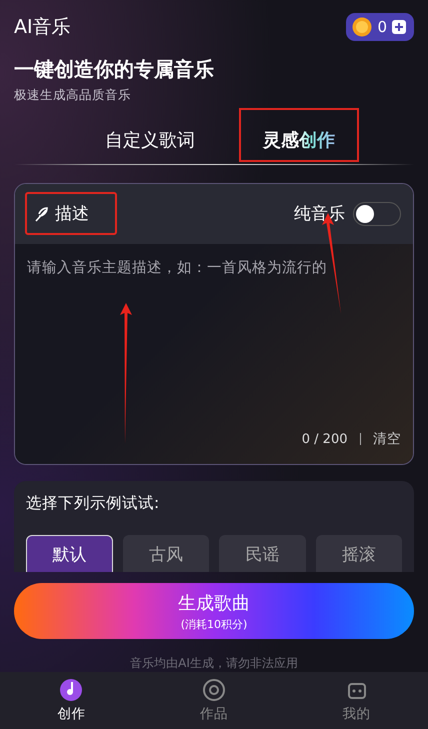 The width and height of the screenshot is (428, 729). I want to click on music-disc-icon, so click(71, 690).